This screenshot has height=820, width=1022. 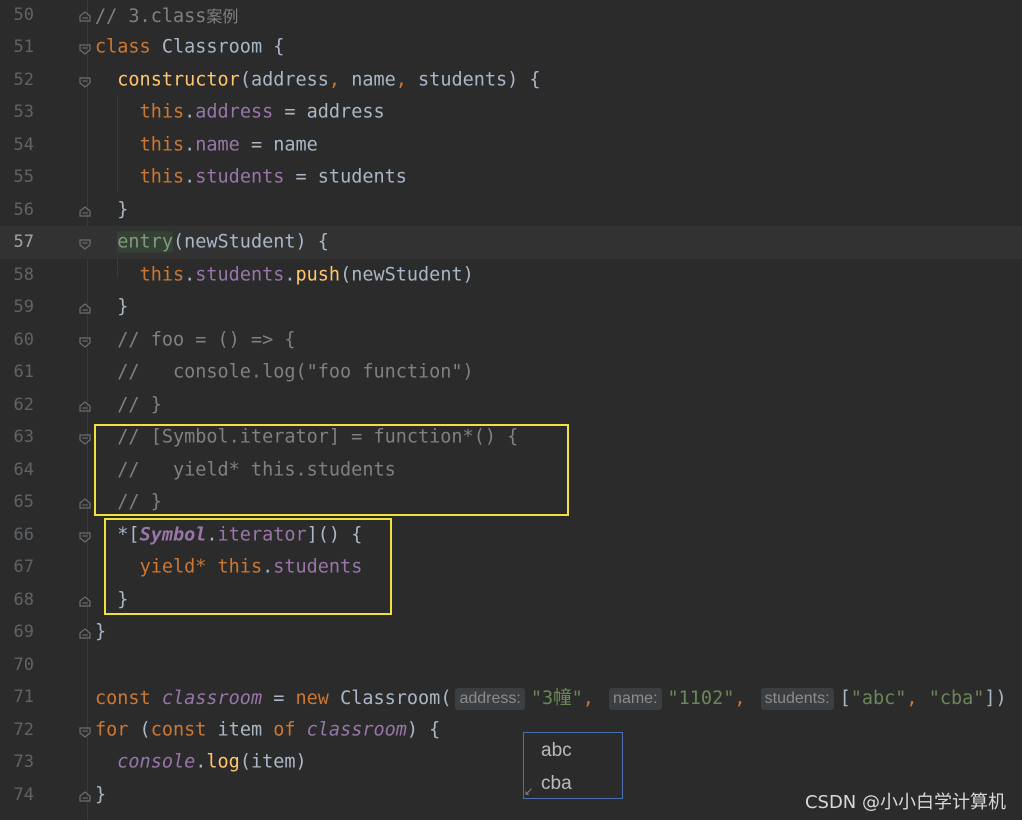 What do you see at coordinates (217, 47) in the screenshot?
I see `class-name: Classroom {` at bounding box center [217, 47].